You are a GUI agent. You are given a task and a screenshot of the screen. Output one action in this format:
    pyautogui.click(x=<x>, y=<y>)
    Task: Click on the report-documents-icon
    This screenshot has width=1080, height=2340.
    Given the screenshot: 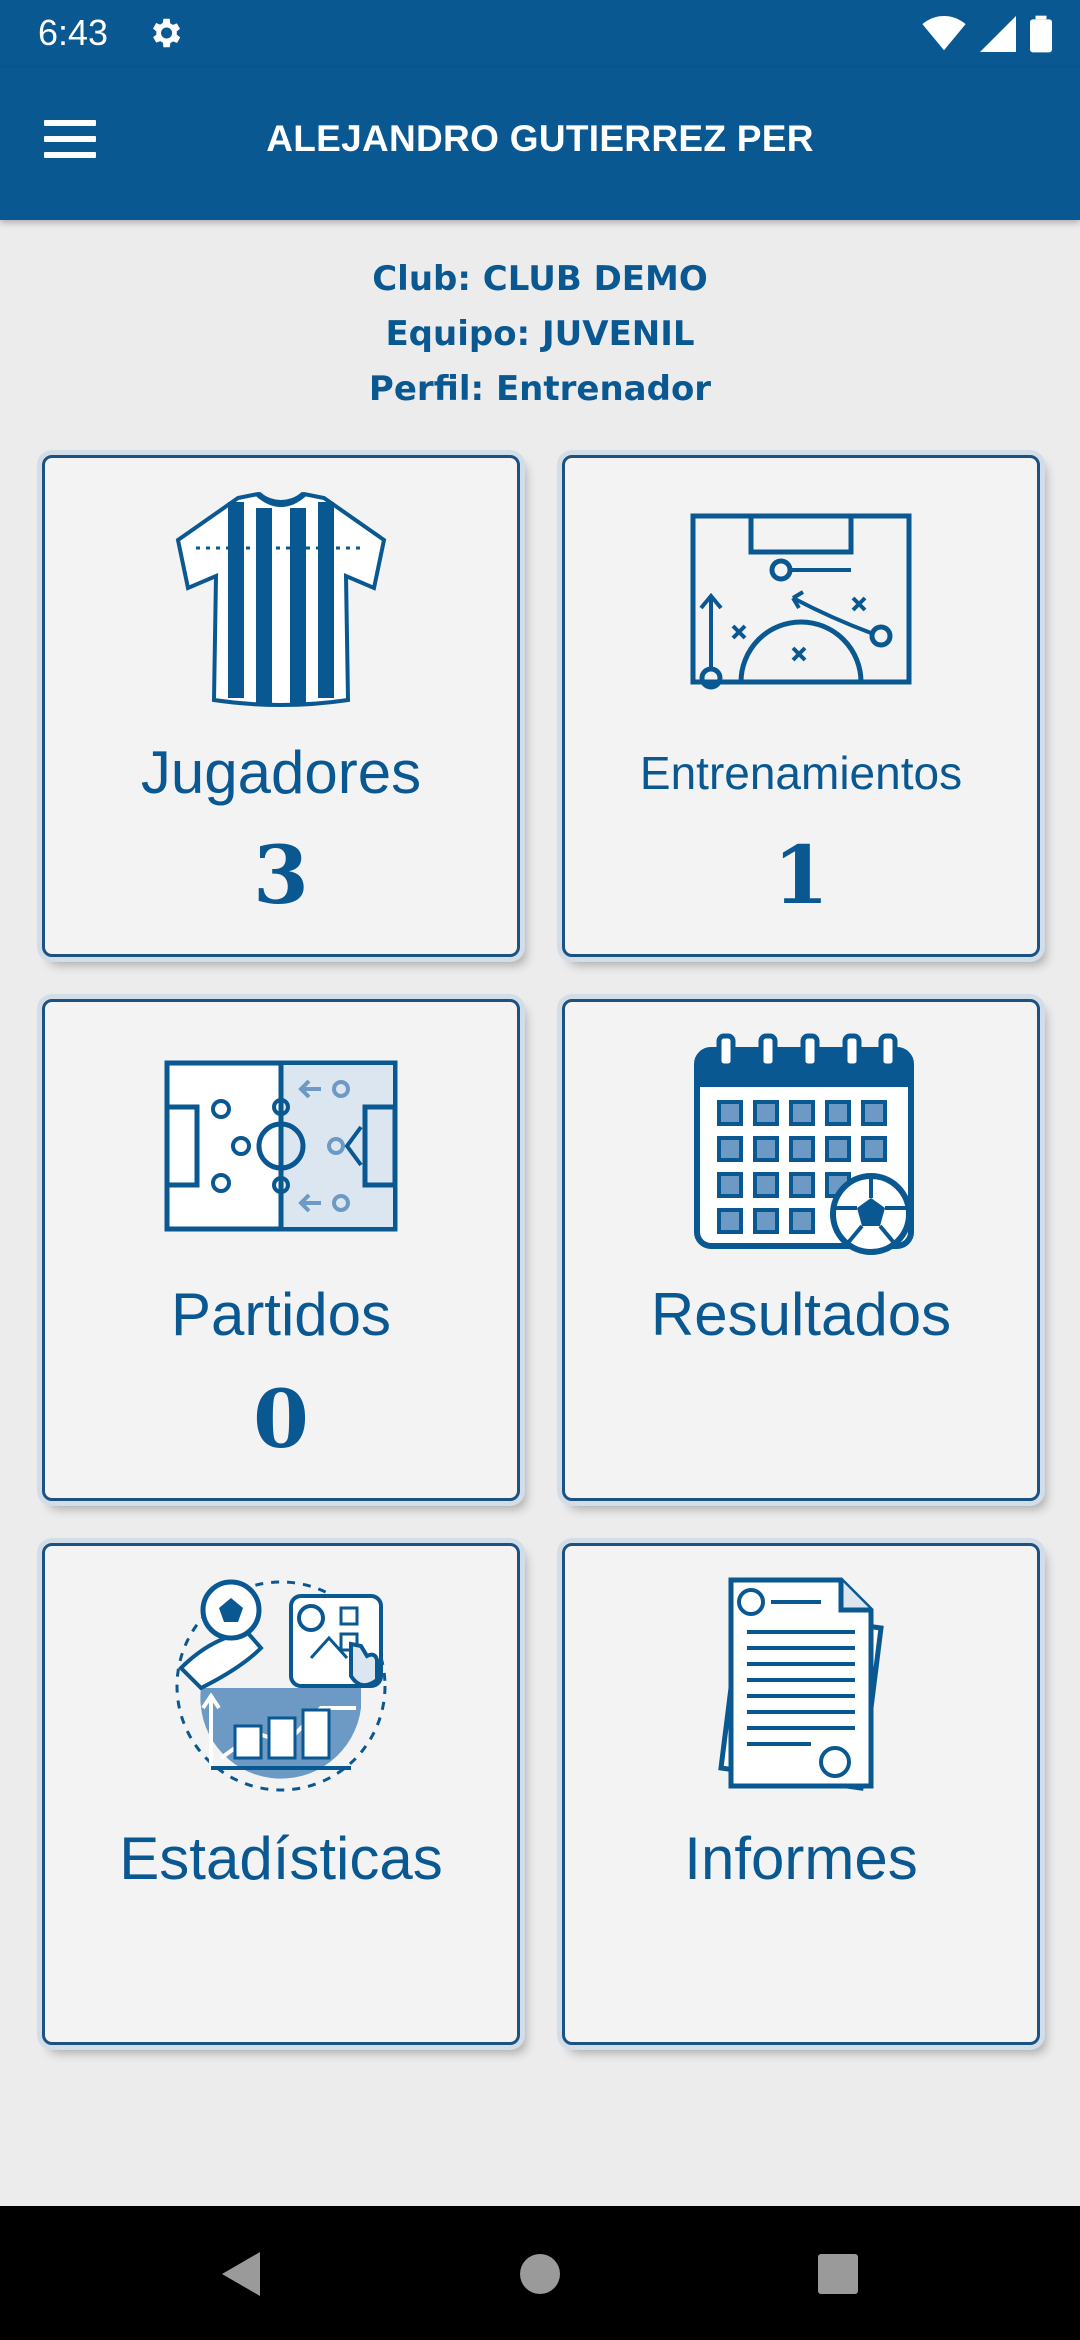 What is the action you would take?
    pyautogui.click(x=801, y=1684)
    